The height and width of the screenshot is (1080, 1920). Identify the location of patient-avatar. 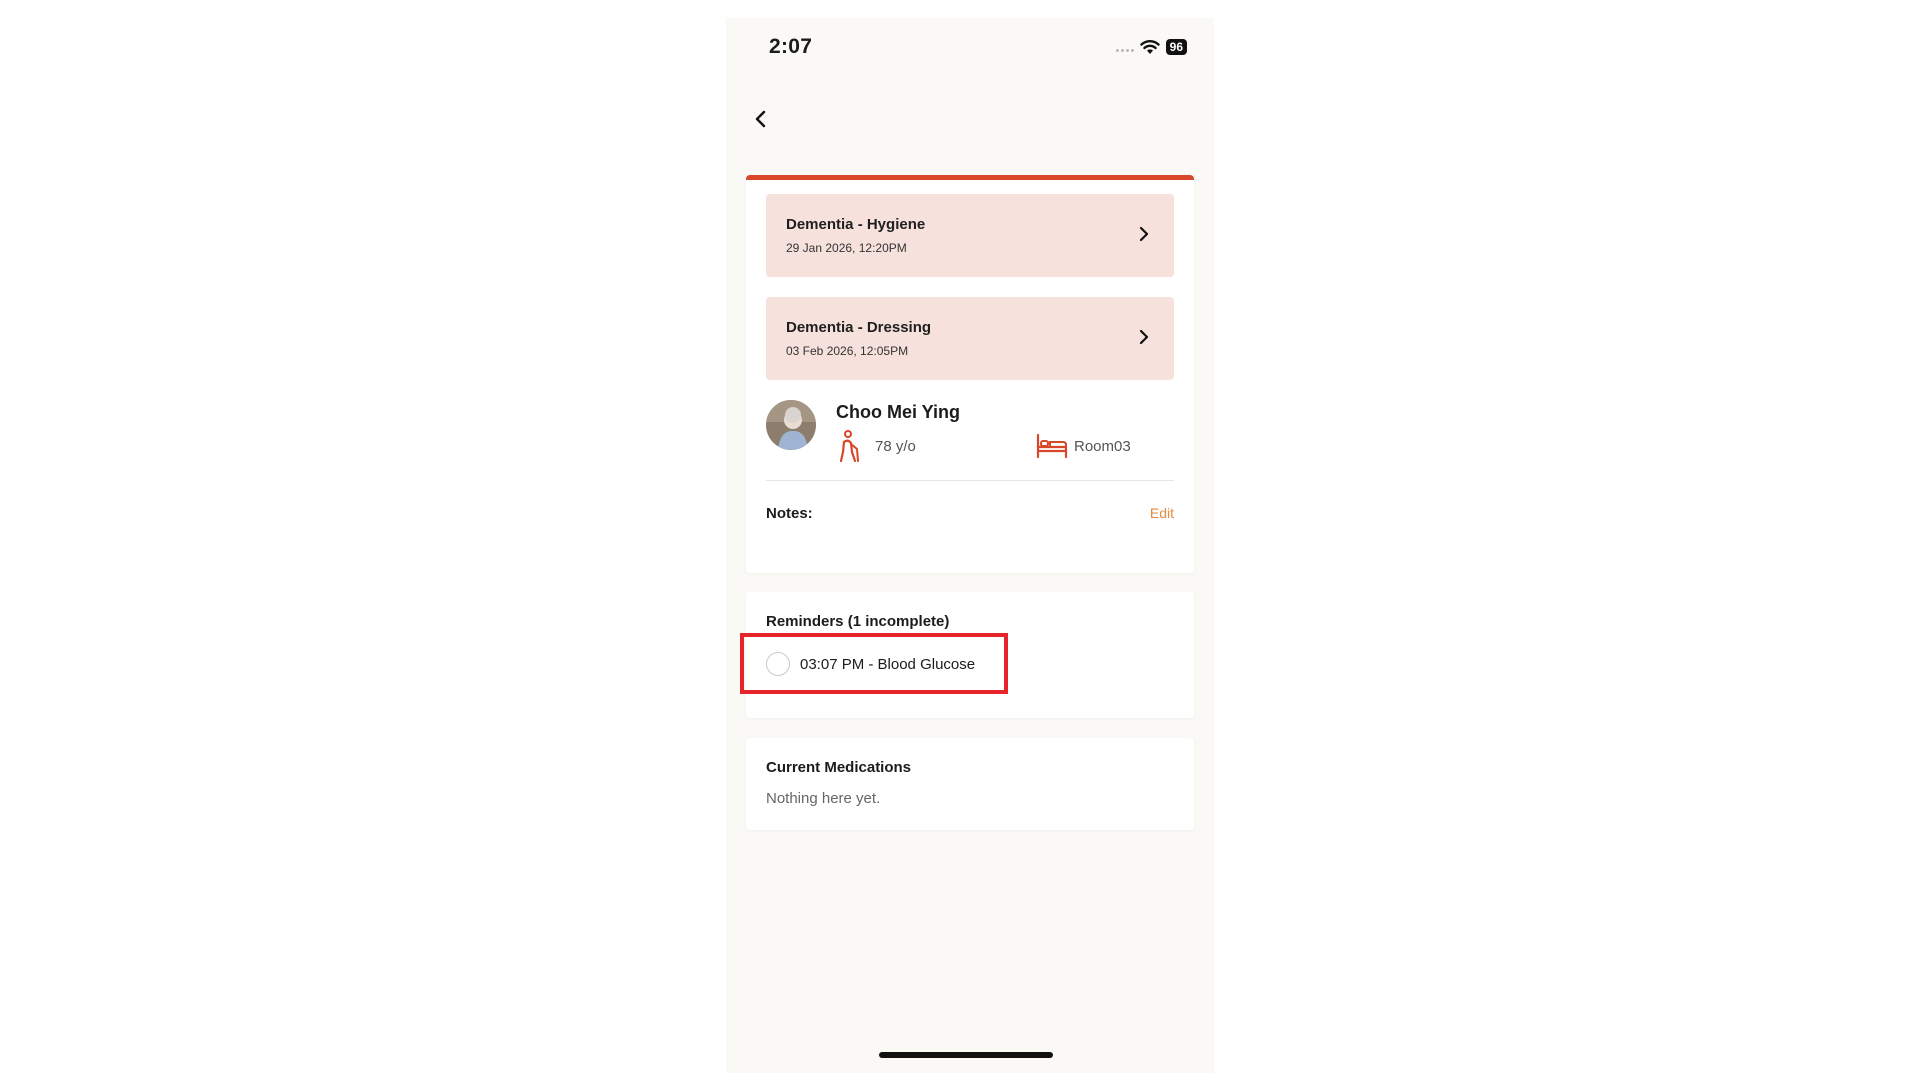
(791, 425).